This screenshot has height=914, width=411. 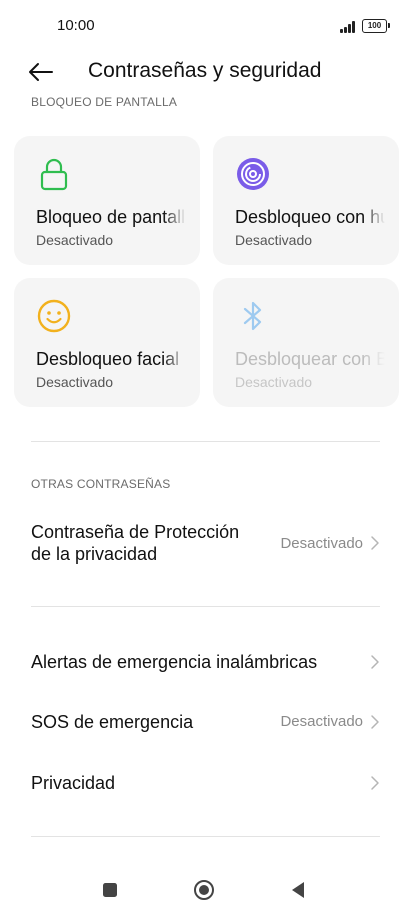 I want to click on home-button, so click(x=204, y=890).